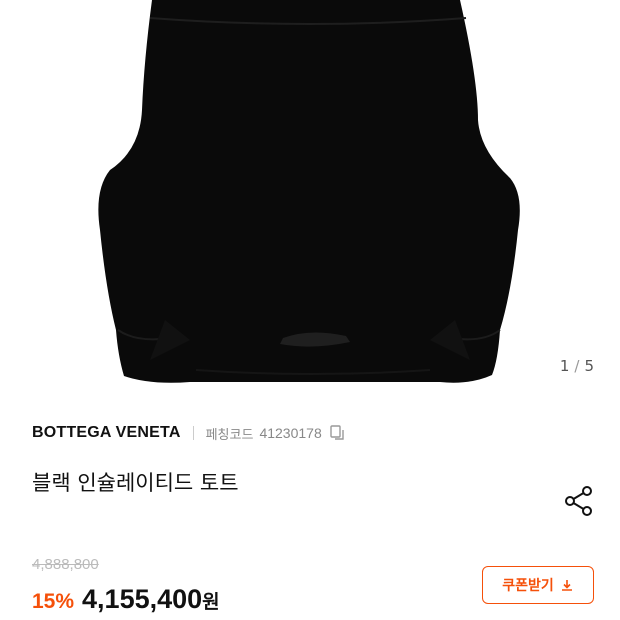 This screenshot has width=620, height=620. What do you see at coordinates (528, 586) in the screenshot?
I see `coupon-button-label: 쿠폰받기` at bounding box center [528, 586].